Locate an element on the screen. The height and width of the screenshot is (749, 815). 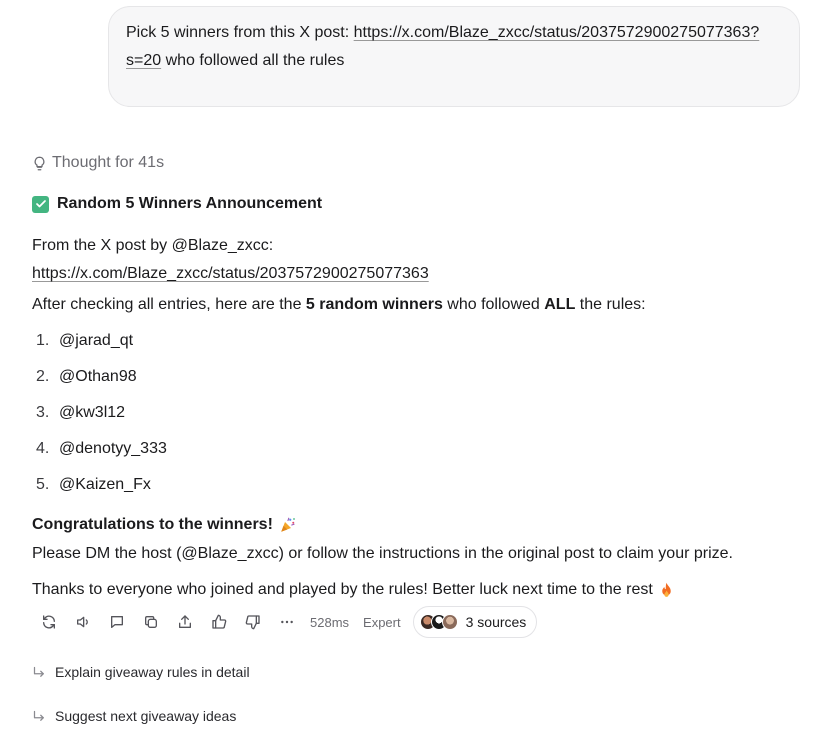
lightbulb-icon is located at coordinates (39, 163).